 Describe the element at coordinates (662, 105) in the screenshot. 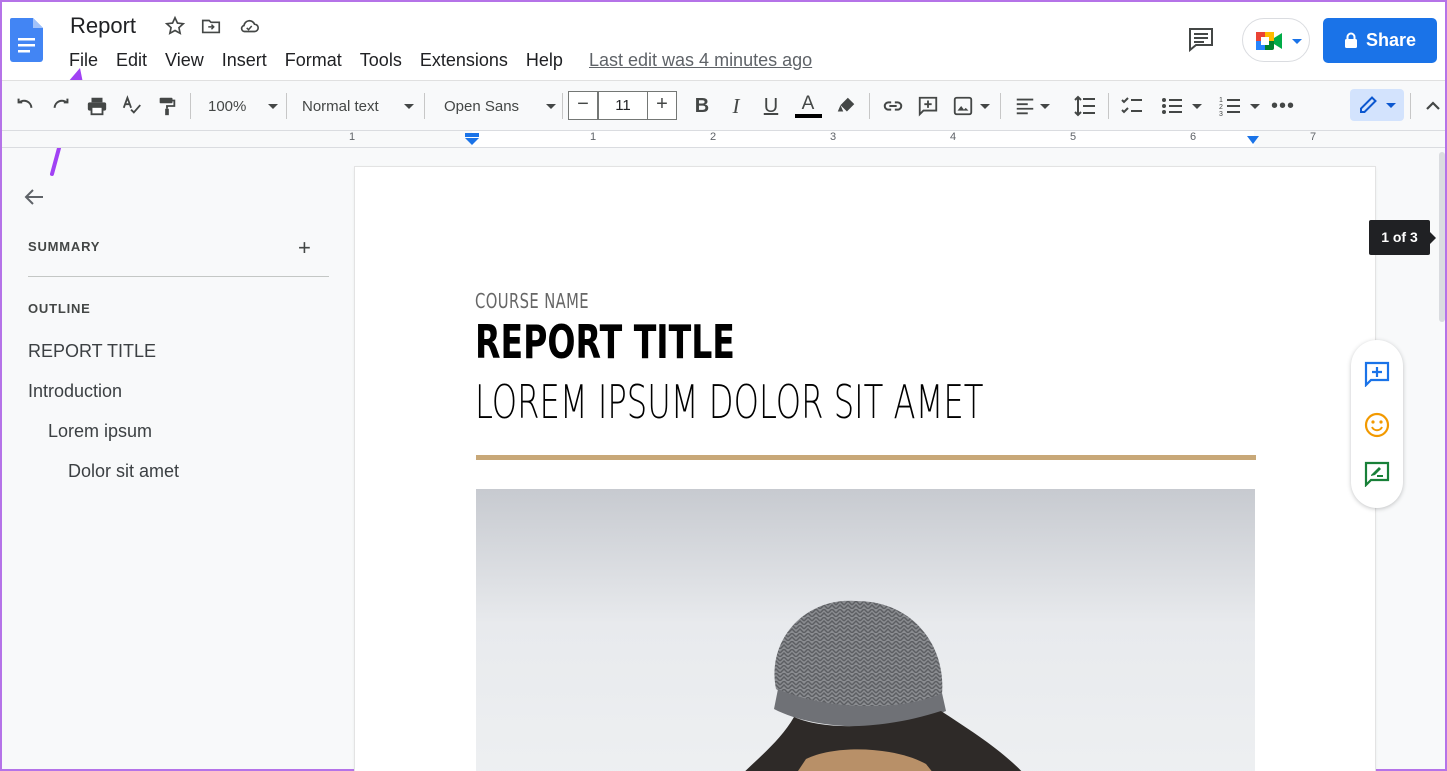

I see `increase-font-size-button: +` at that location.